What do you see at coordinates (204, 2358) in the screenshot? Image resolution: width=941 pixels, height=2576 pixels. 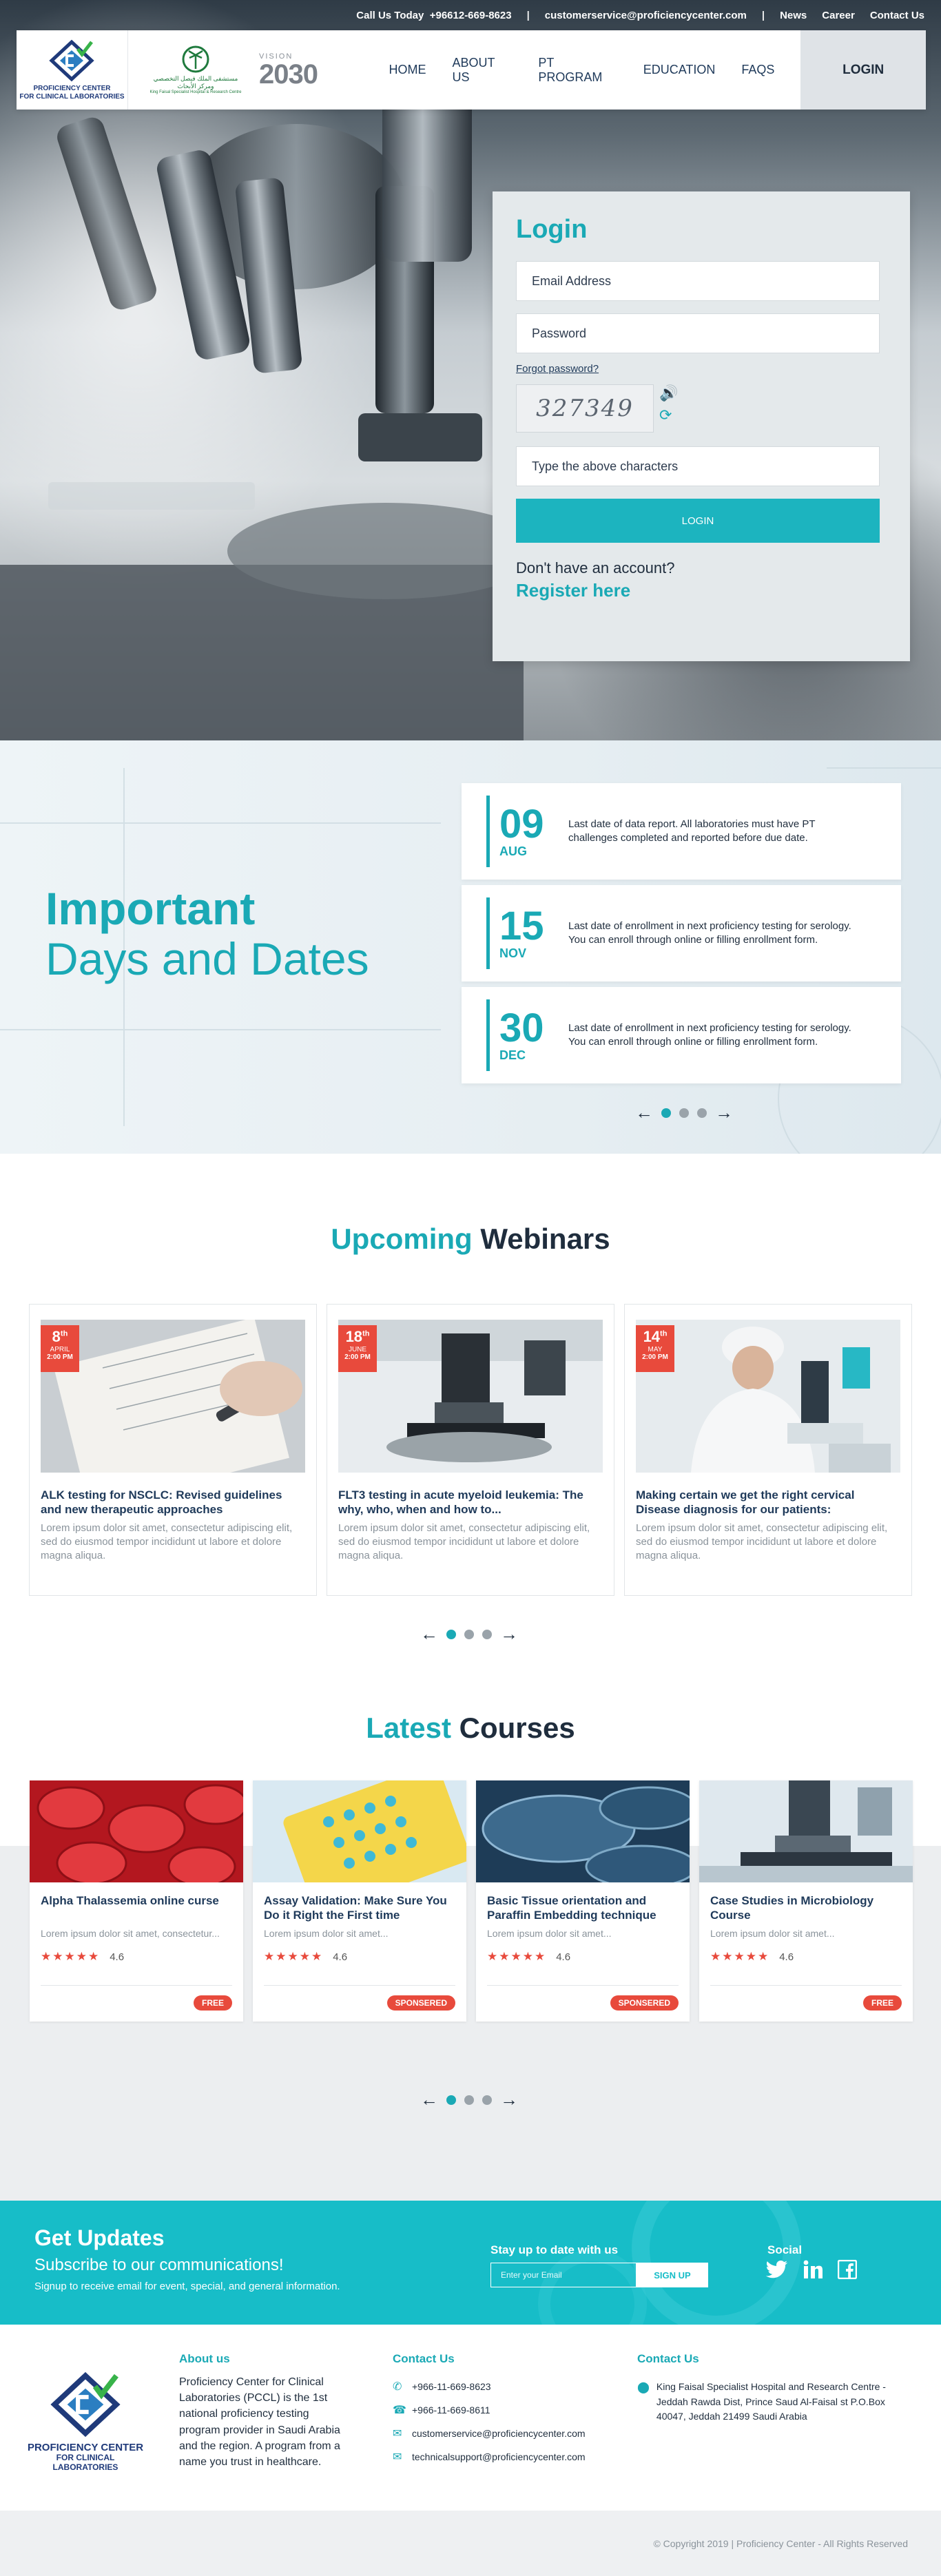 I see `about-title: About us` at bounding box center [204, 2358].